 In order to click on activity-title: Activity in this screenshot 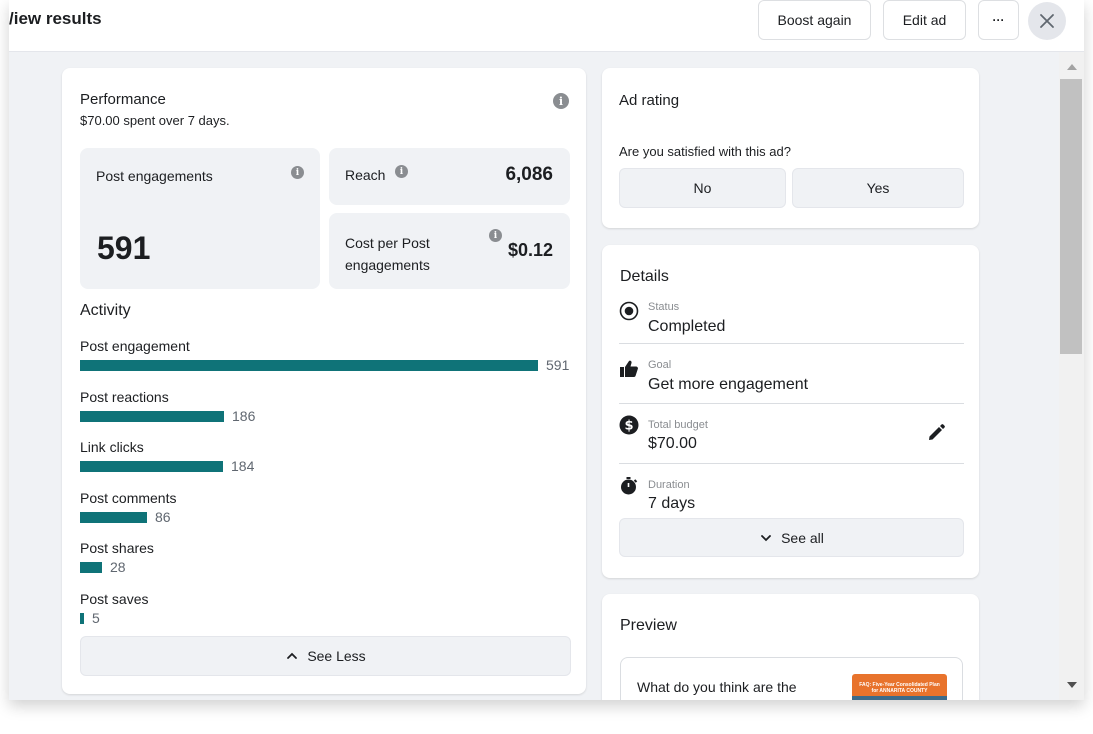, I will do `click(105, 310)`.